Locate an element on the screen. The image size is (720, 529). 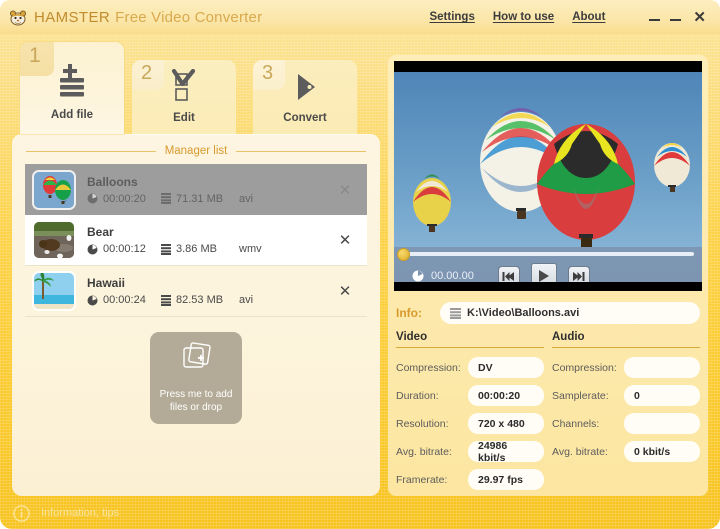
hamster-logo-icon is located at coordinates (18, 17).